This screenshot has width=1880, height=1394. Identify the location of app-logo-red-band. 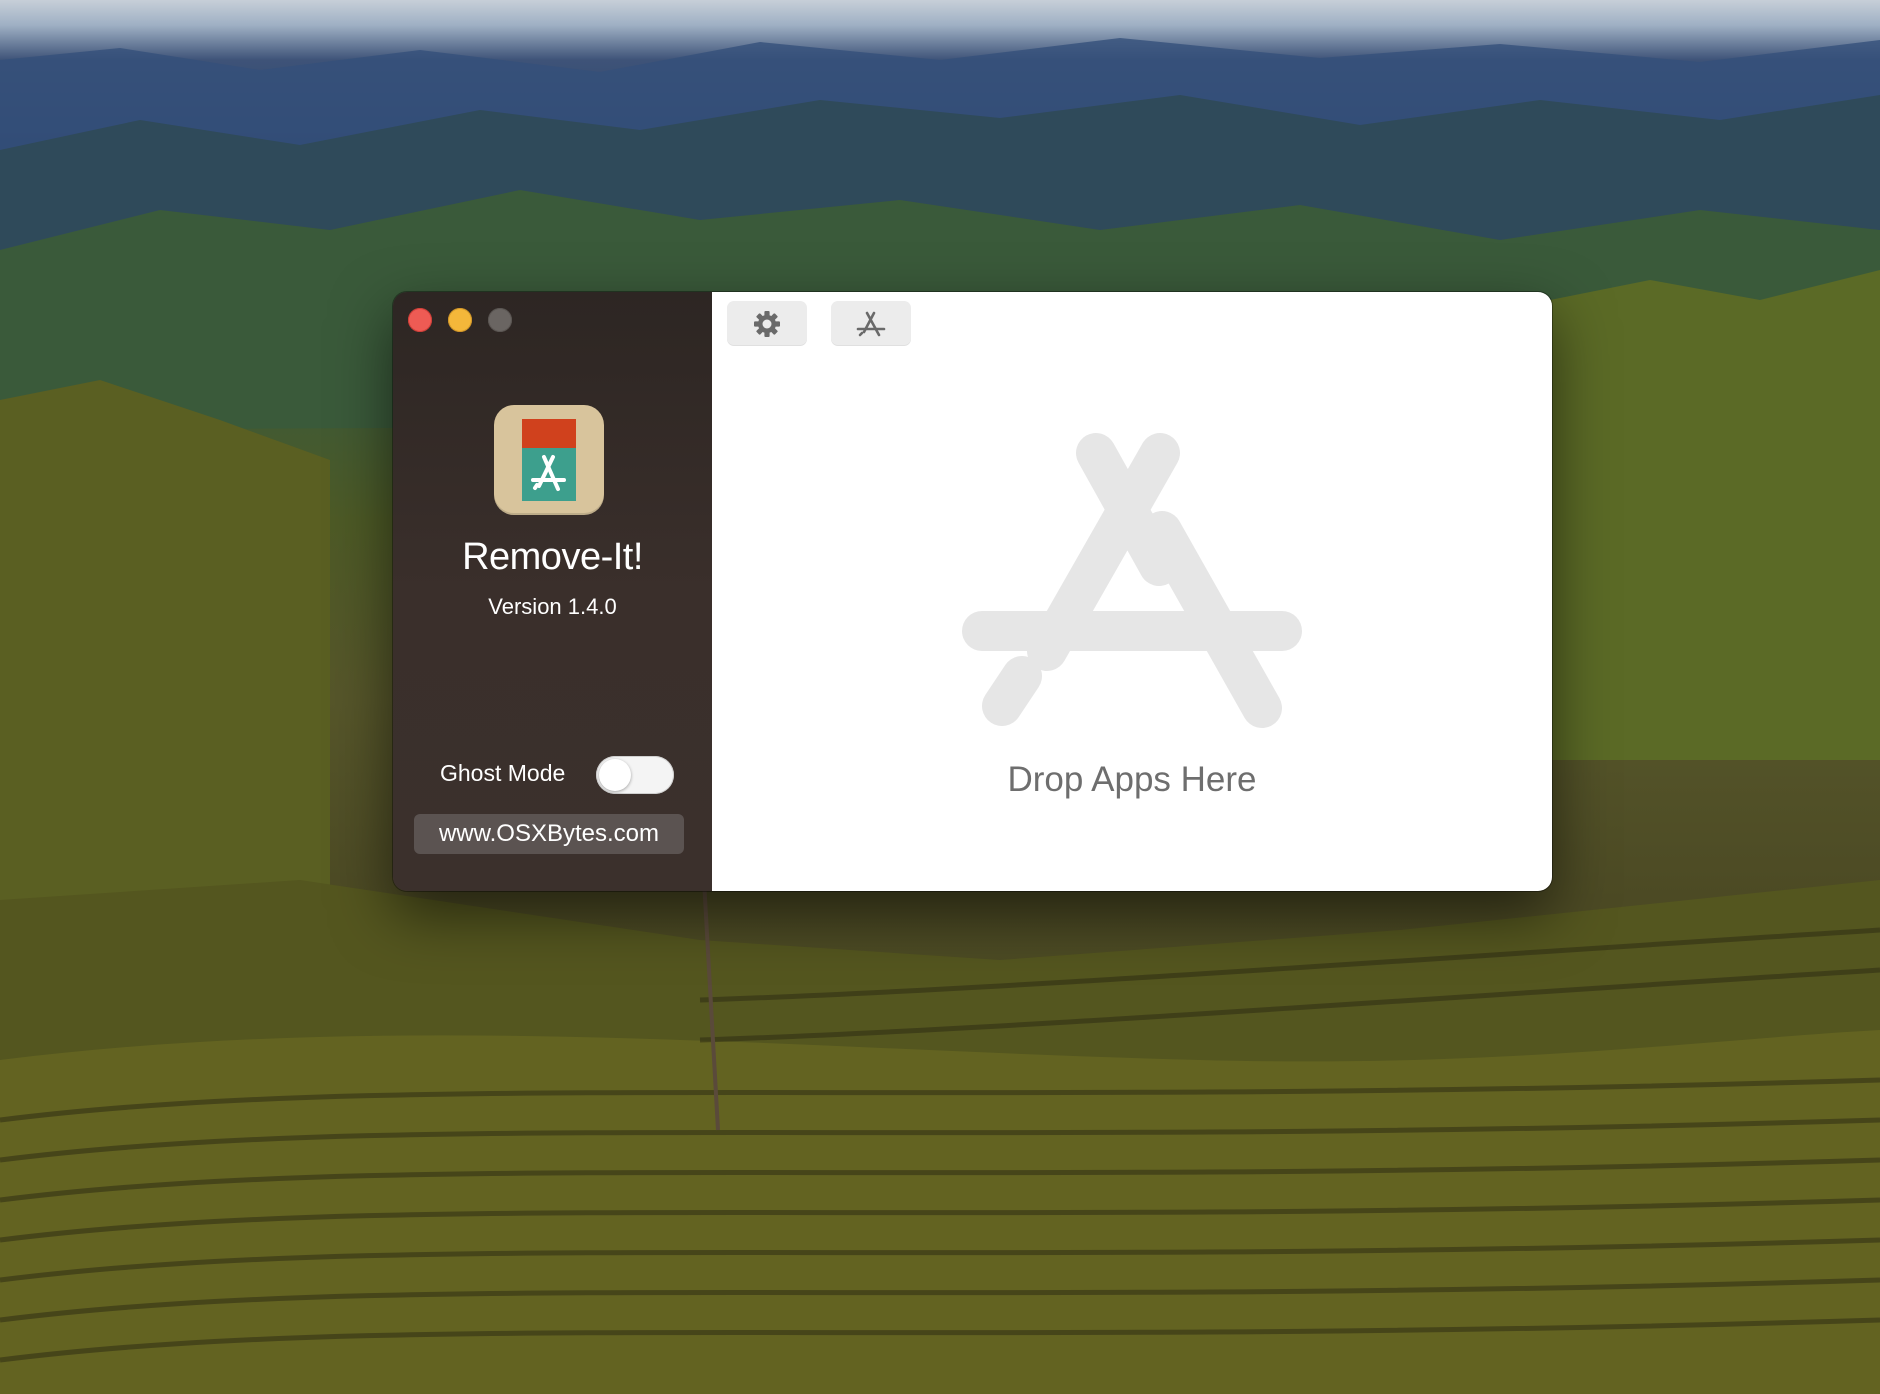
(549, 433).